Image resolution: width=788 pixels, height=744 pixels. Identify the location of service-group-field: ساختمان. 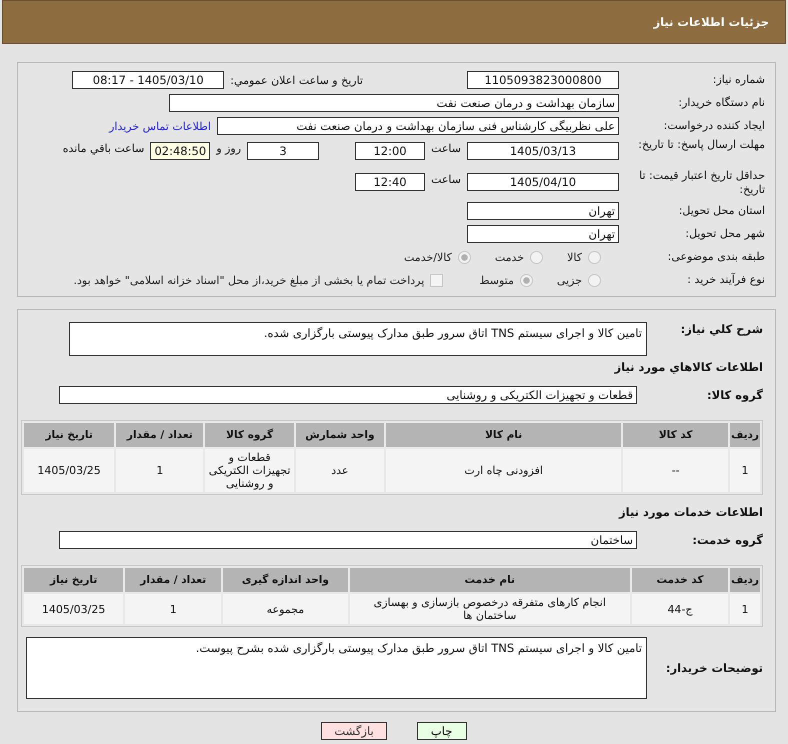
(348, 540).